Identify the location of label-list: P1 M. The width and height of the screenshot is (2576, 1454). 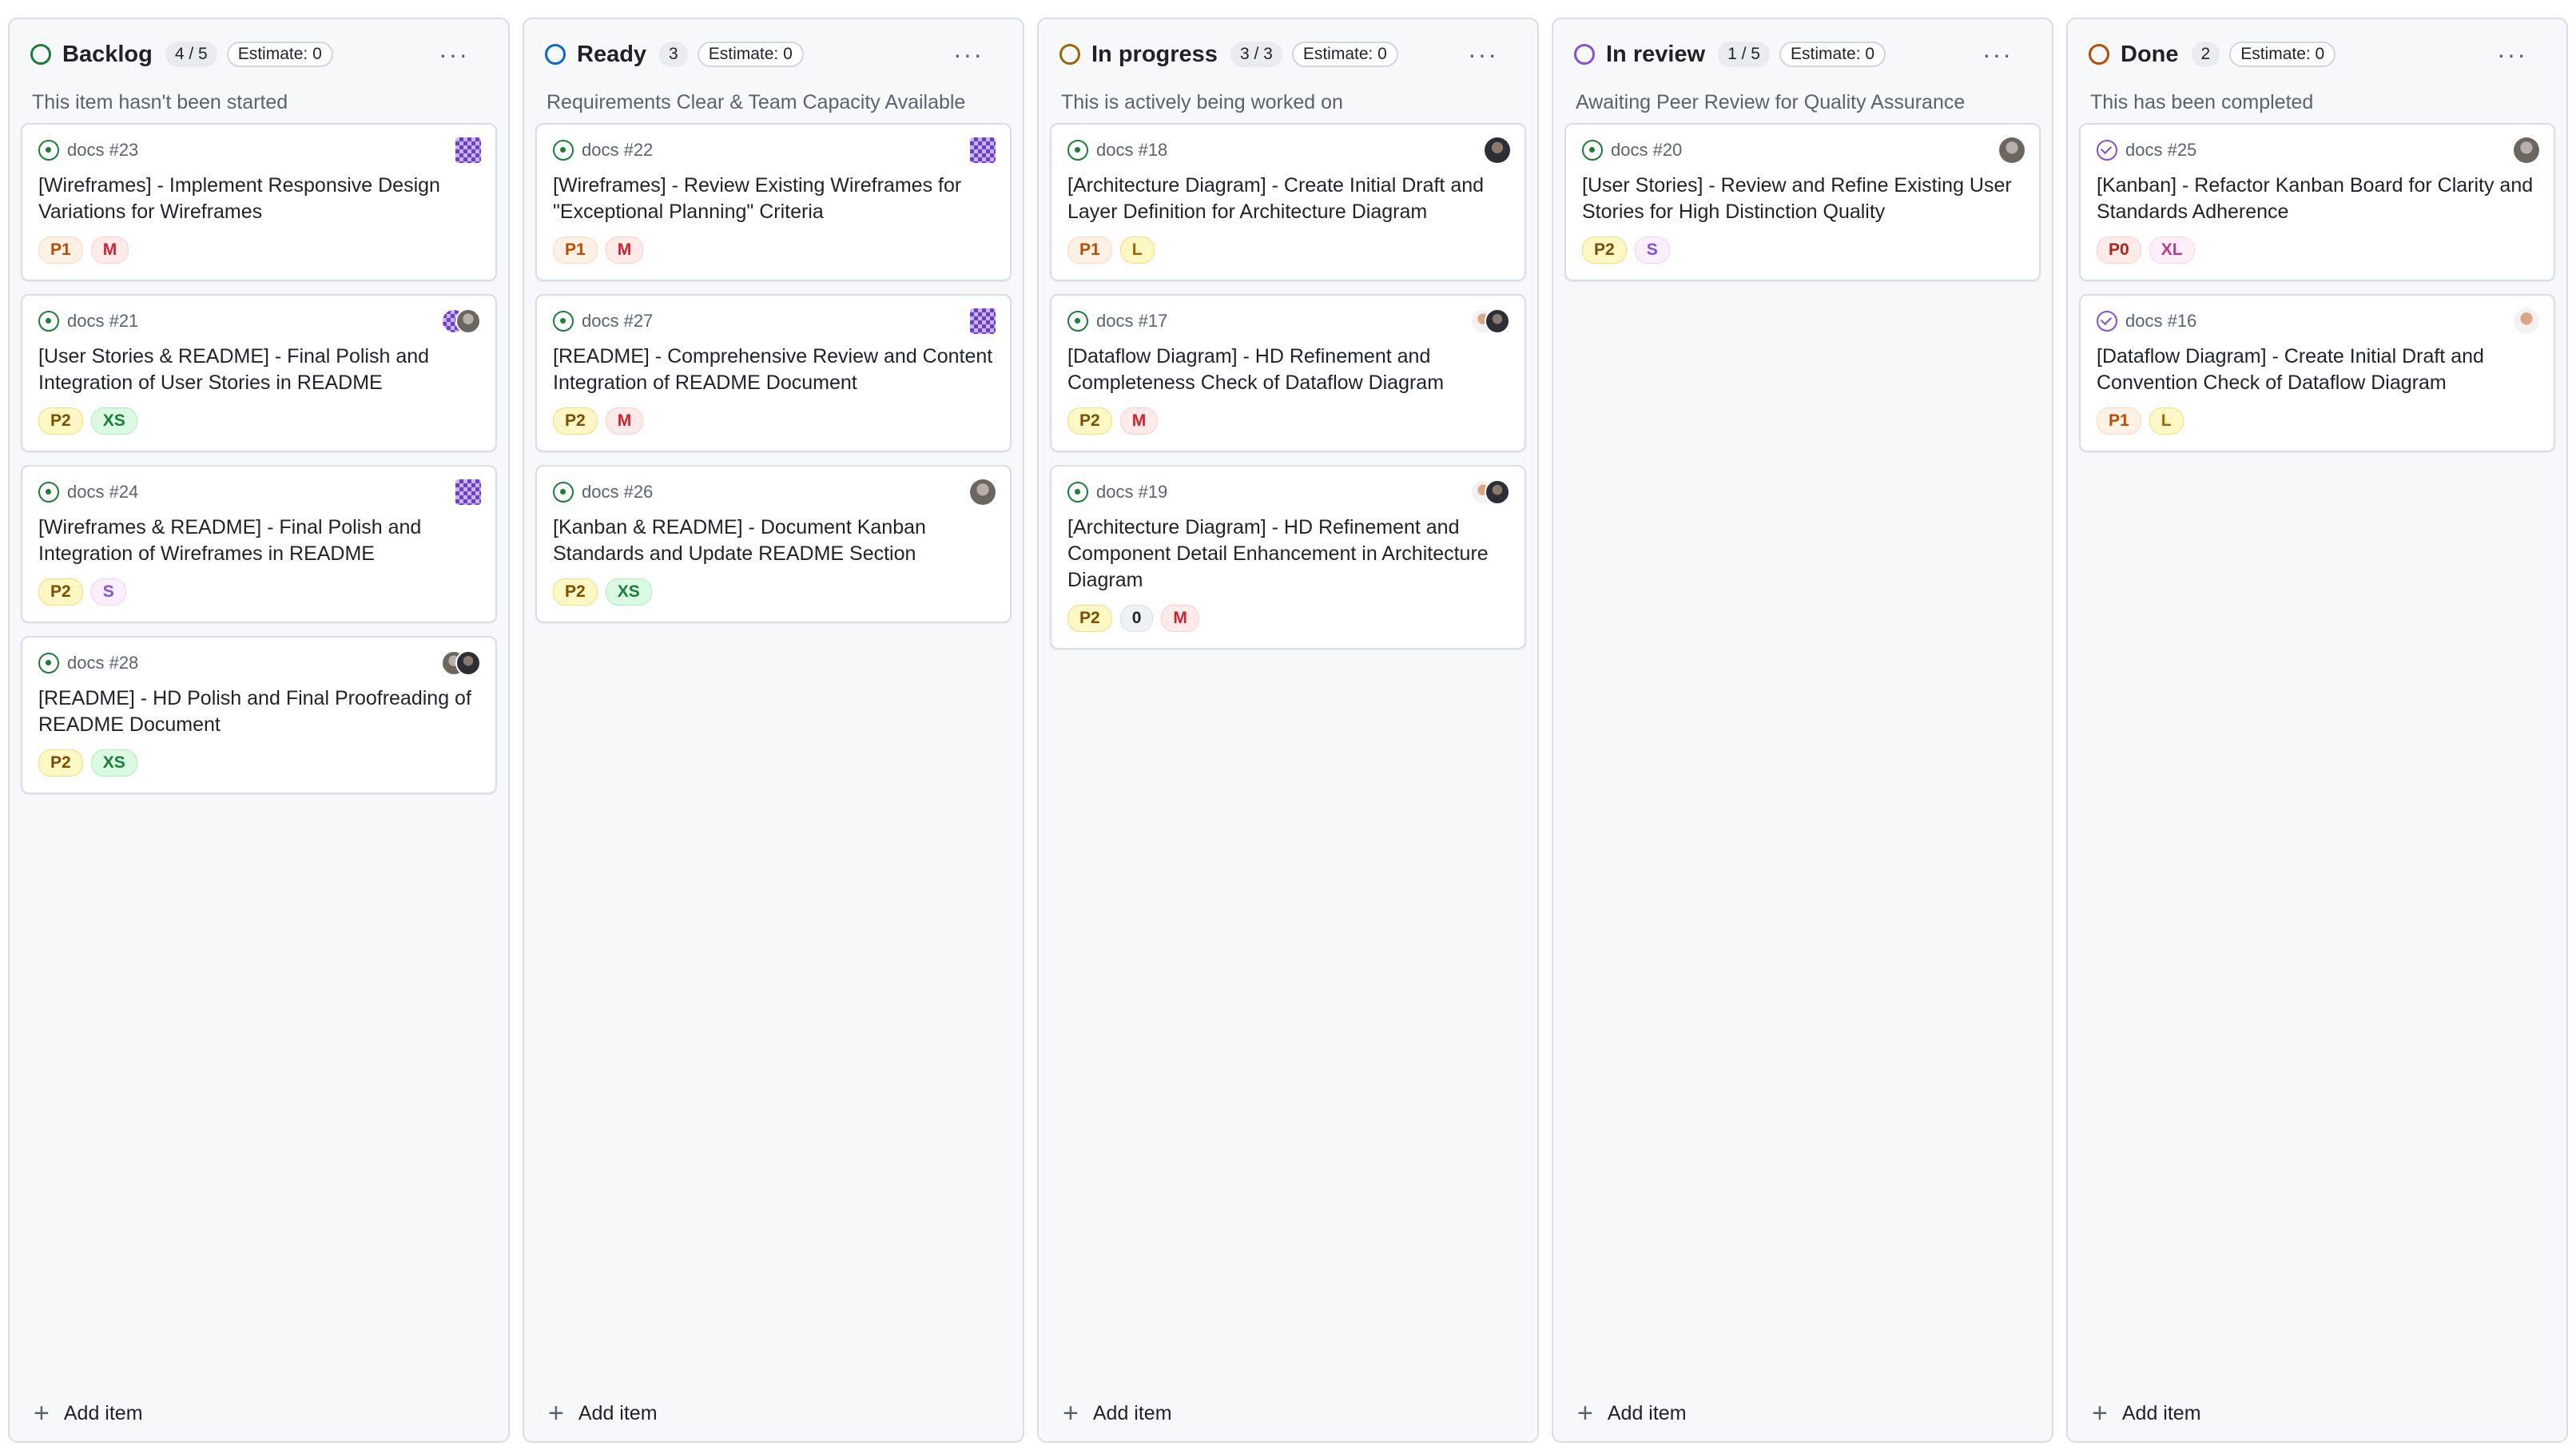
(773, 250).